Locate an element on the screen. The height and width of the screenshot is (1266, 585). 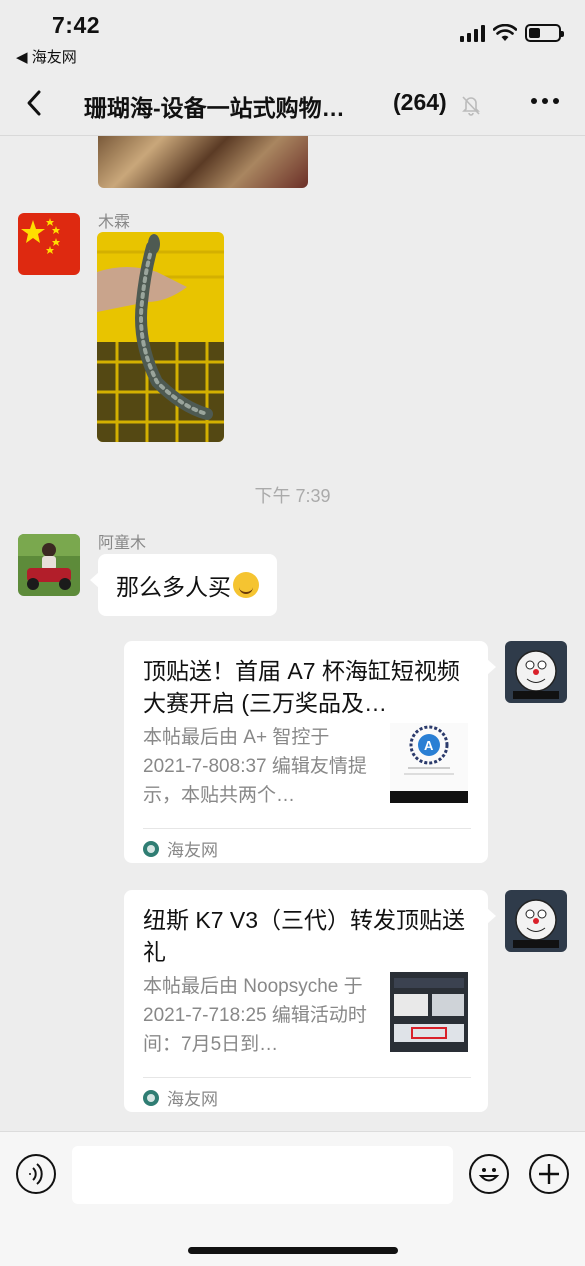
message-input is located at coordinates (262, 1175).